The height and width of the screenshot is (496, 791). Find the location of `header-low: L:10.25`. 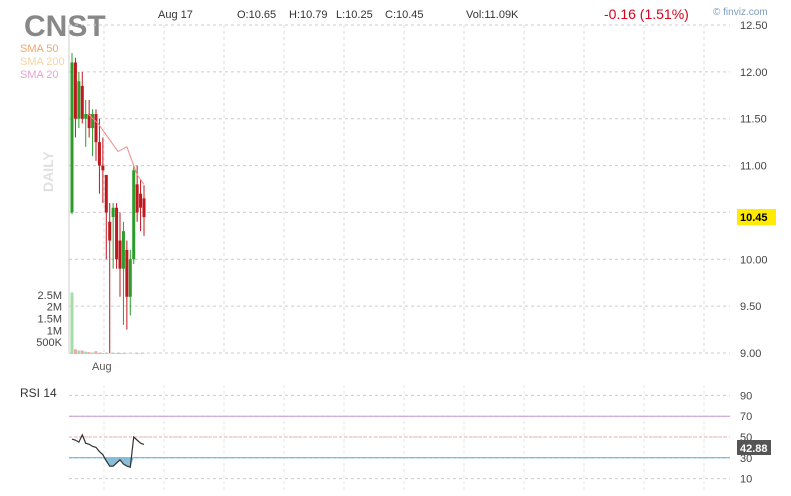

header-low: L:10.25 is located at coordinates (354, 15).